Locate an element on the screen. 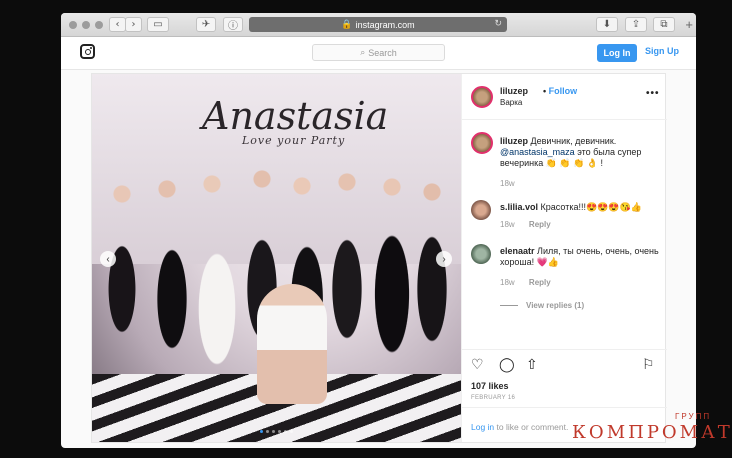  forward-icon: › is located at coordinates (133, 24).